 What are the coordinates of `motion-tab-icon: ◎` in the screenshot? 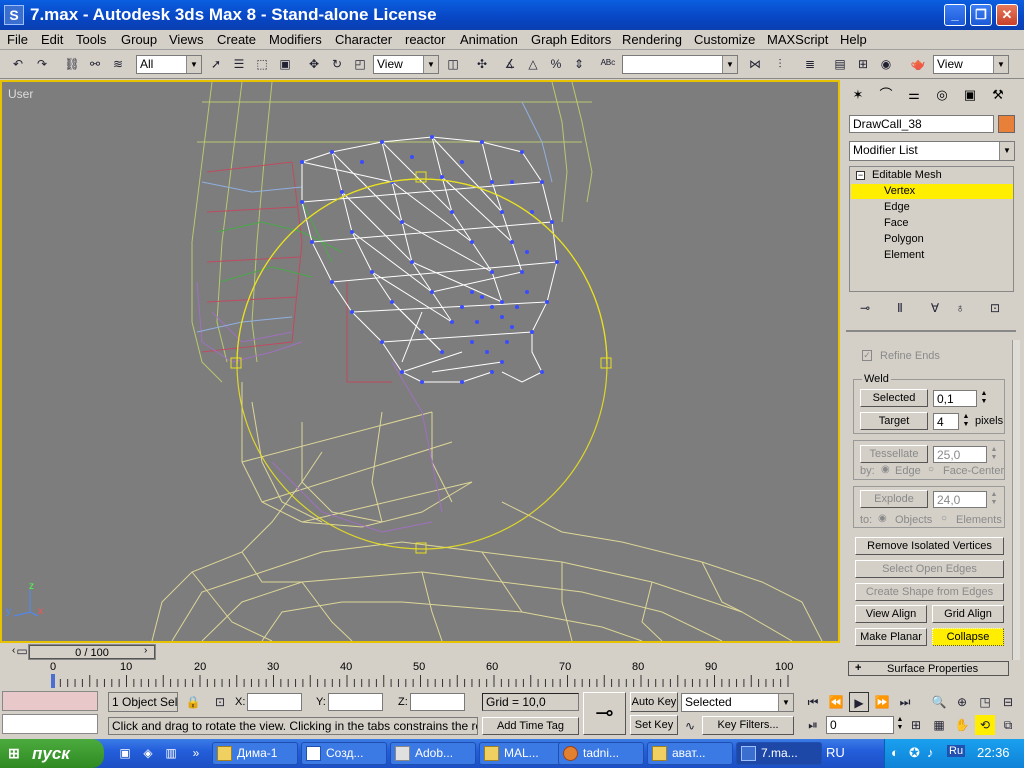 It's located at (942, 95).